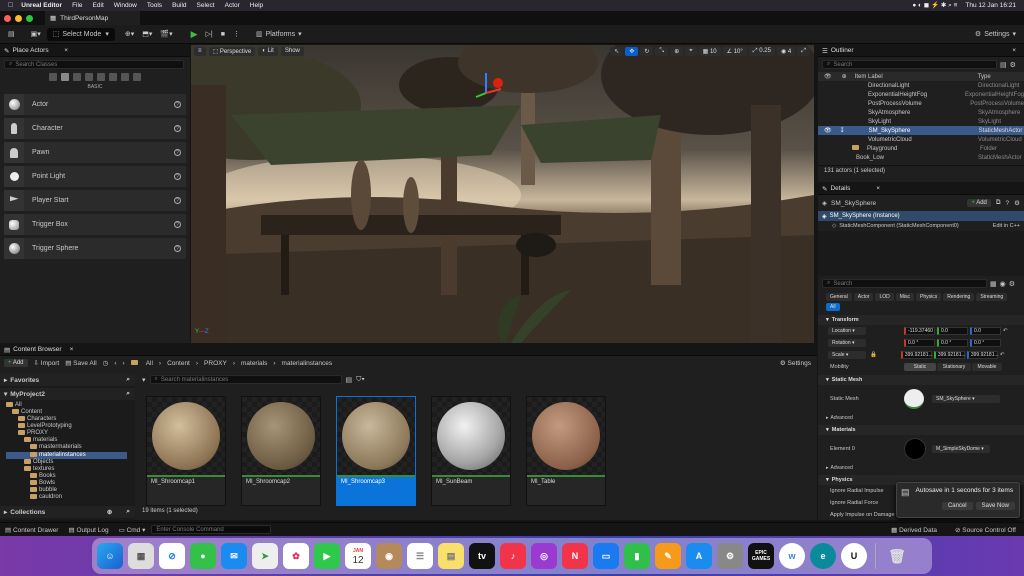 The width and height of the screenshot is (1024, 576). Describe the element at coordinates (985, 343) in the screenshot. I see `rotation-z-input: 0.0 °` at that location.